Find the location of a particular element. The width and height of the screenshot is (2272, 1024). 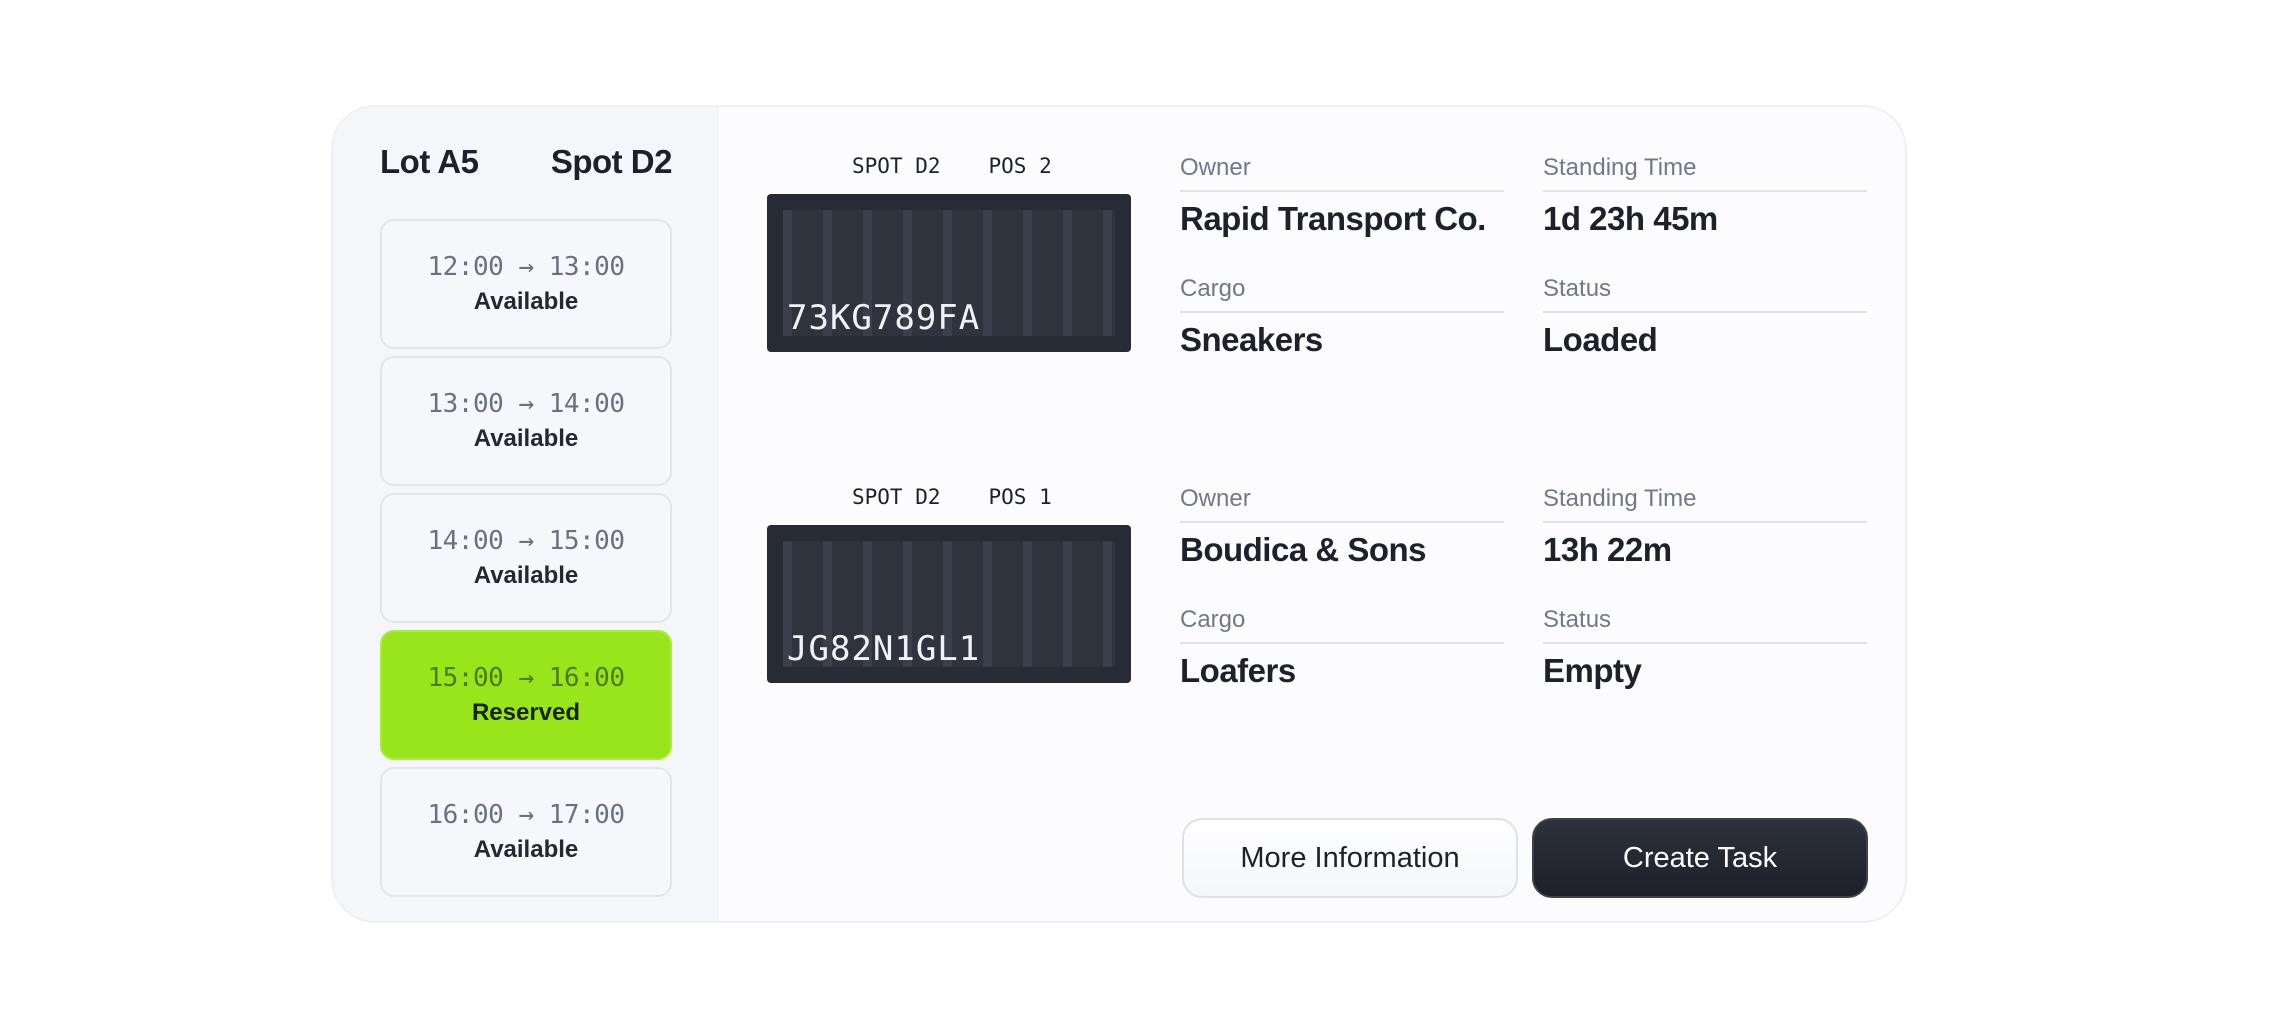

slot-state: Reserved is located at coordinates (526, 712).